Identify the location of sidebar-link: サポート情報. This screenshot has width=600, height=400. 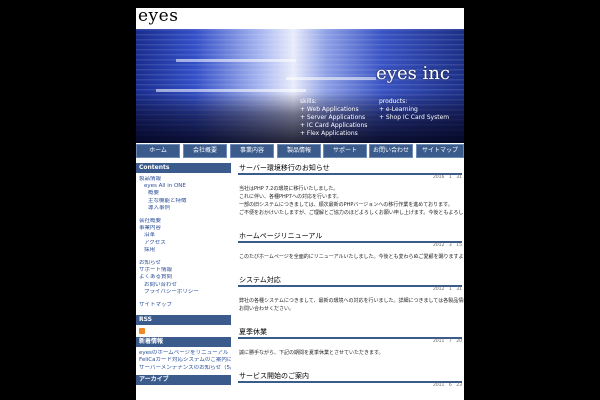
(183, 270).